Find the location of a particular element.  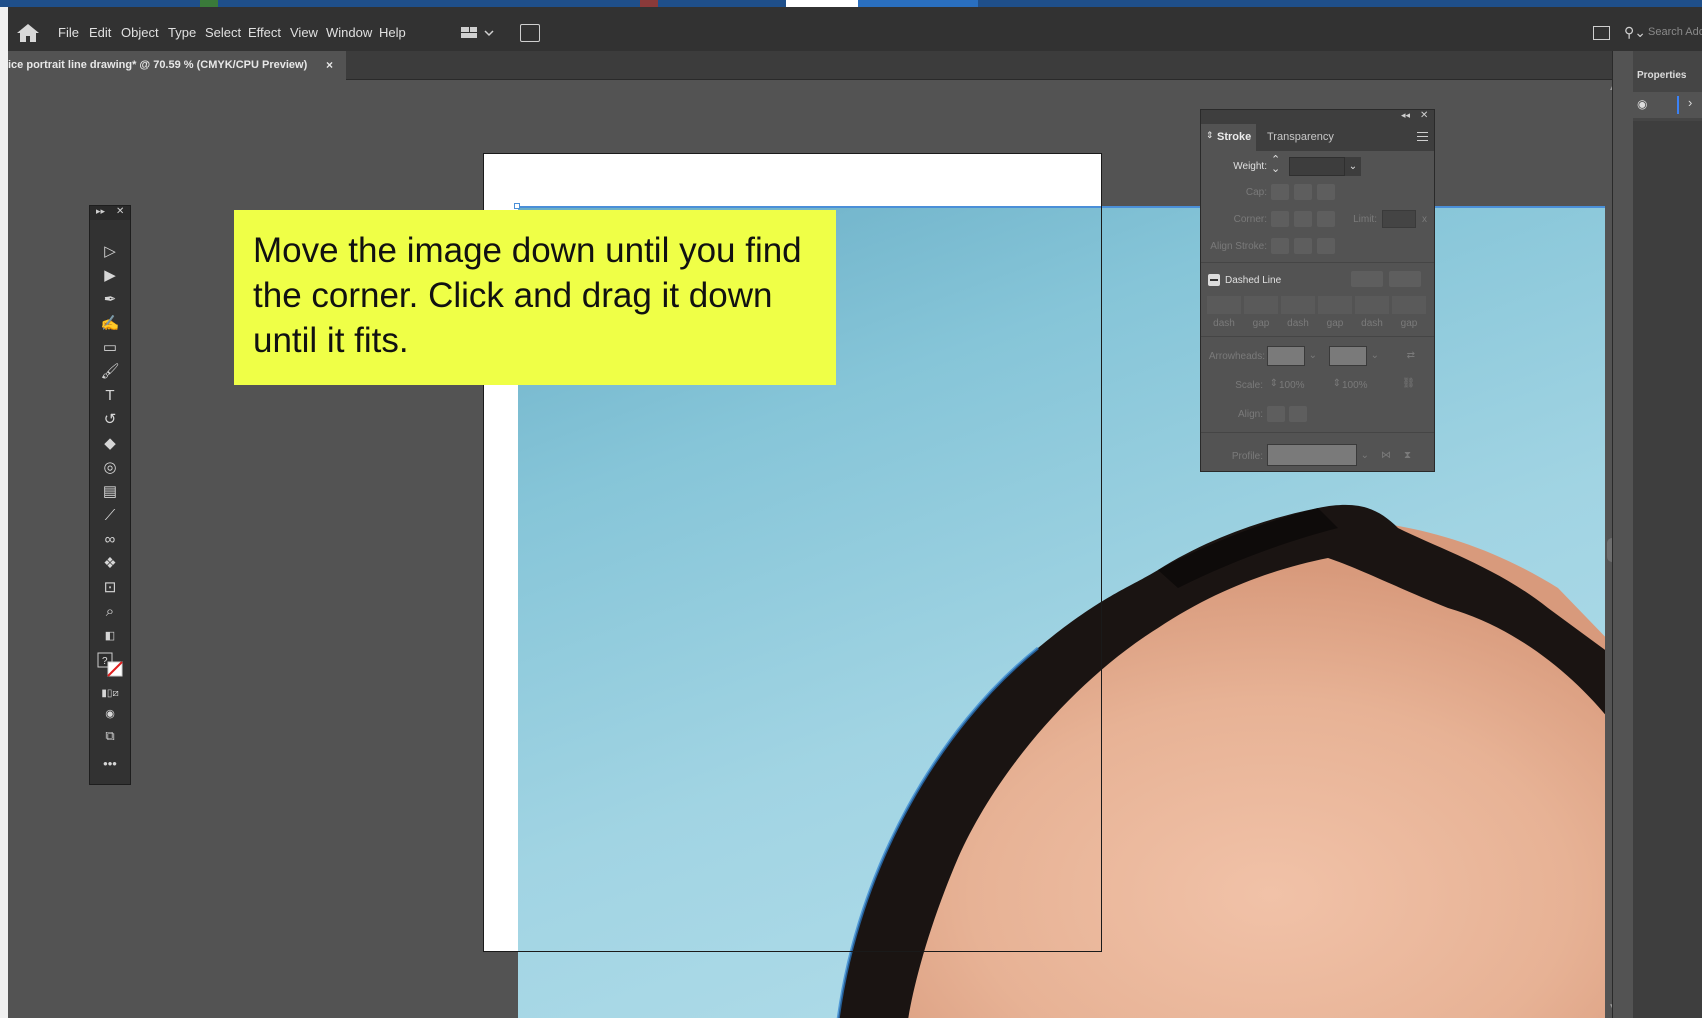

dashed-line-checkbox is located at coordinates (1214, 280).